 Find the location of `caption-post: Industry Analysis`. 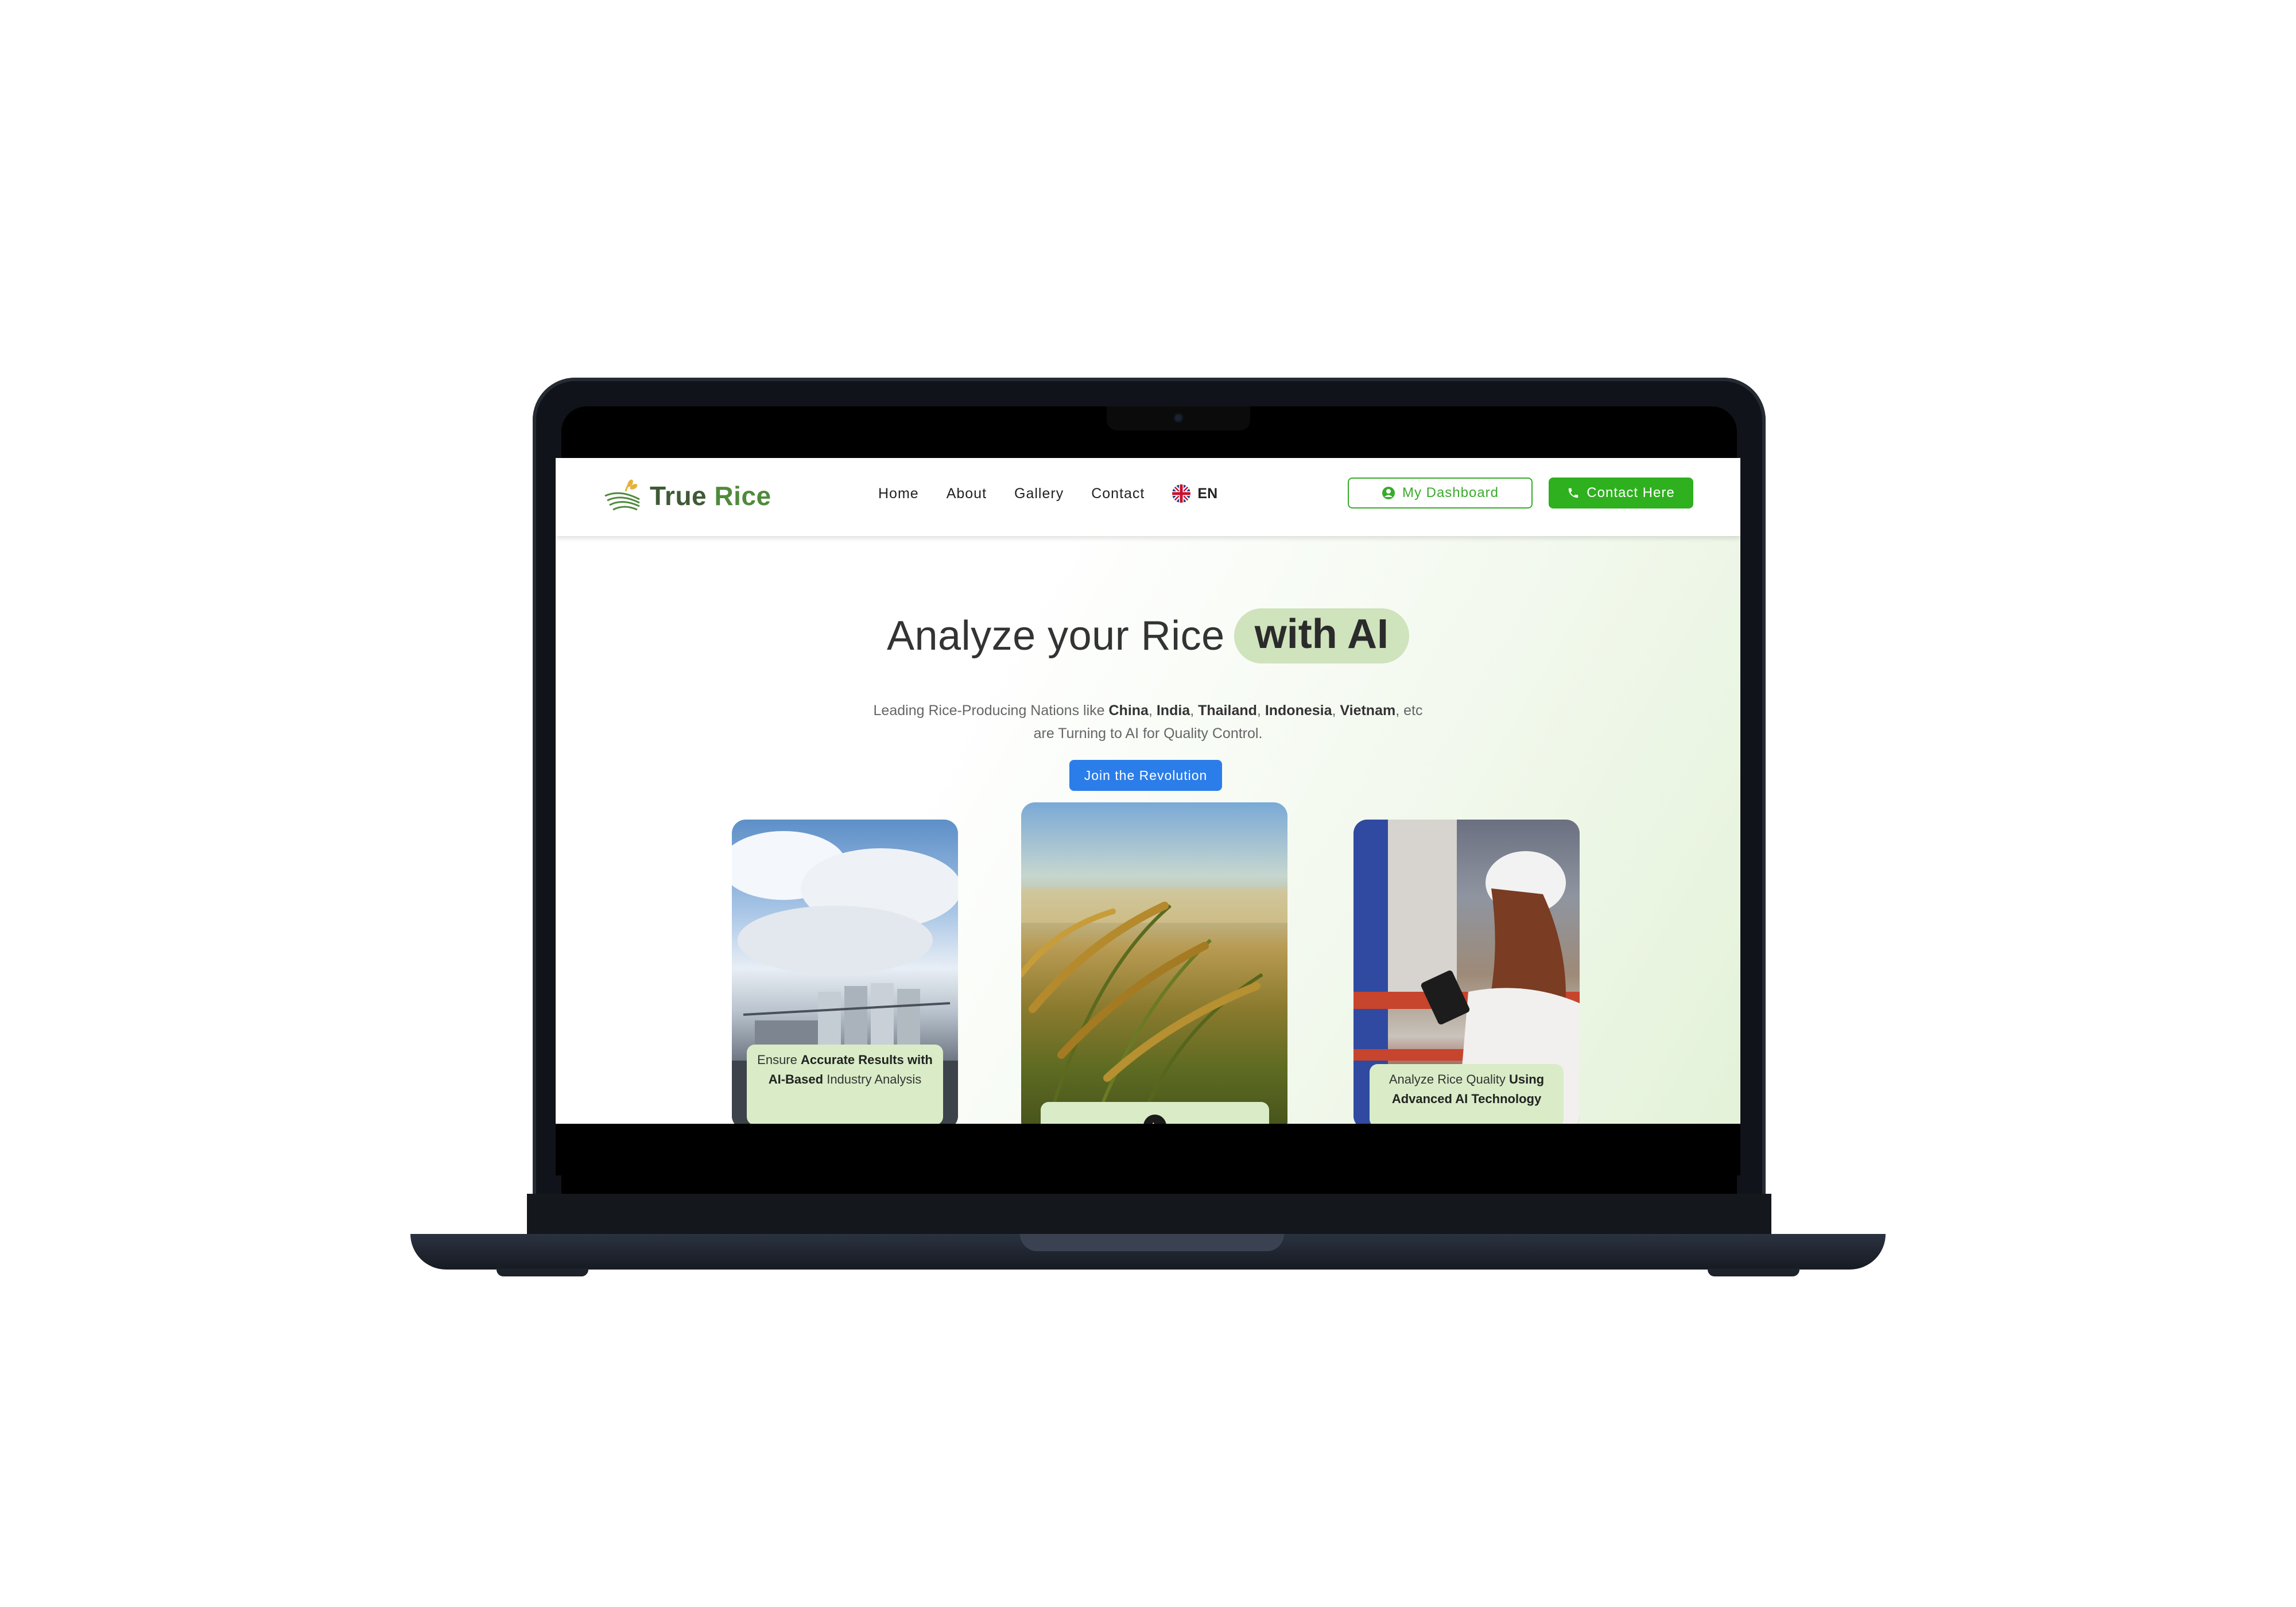

caption-post: Industry Analysis is located at coordinates (874, 1079).